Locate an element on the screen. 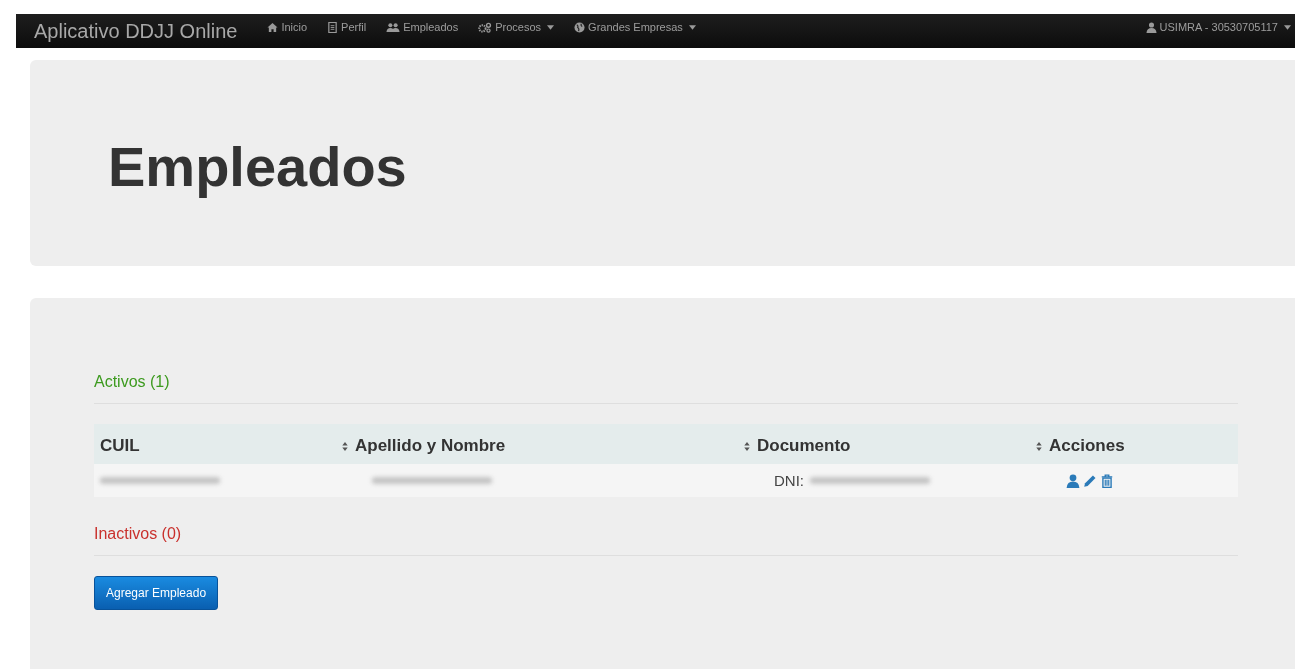 The height and width of the screenshot is (669, 1295). column-header: Apellido y Nombre is located at coordinates (430, 445).